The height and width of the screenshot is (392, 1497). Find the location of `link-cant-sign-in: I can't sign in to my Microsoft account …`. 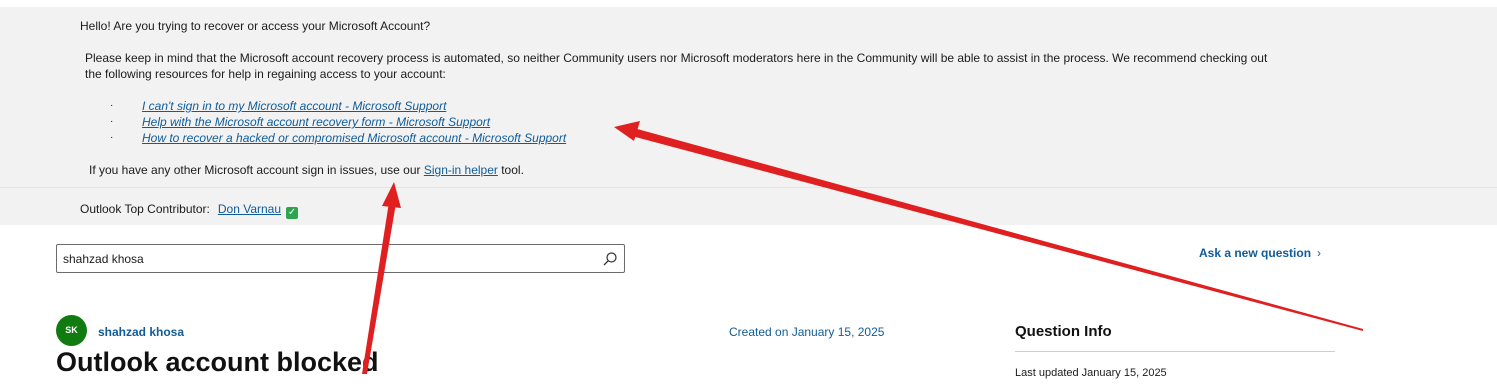

link-cant-sign-in: I can't sign in to my Microsoft account … is located at coordinates (294, 106).